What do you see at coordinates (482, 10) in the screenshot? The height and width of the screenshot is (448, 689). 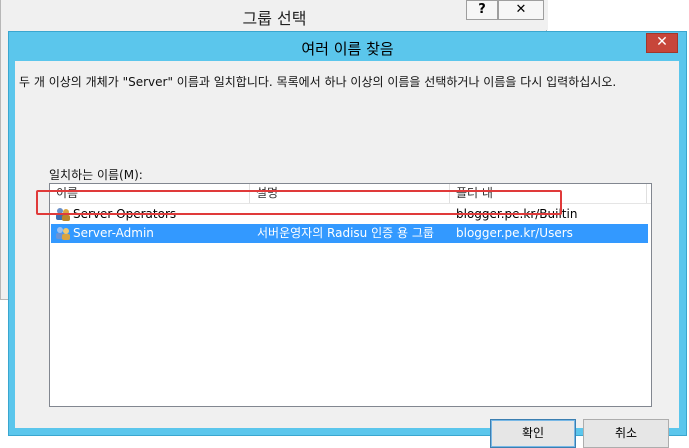 I see `help-button: ?` at bounding box center [482, 10].